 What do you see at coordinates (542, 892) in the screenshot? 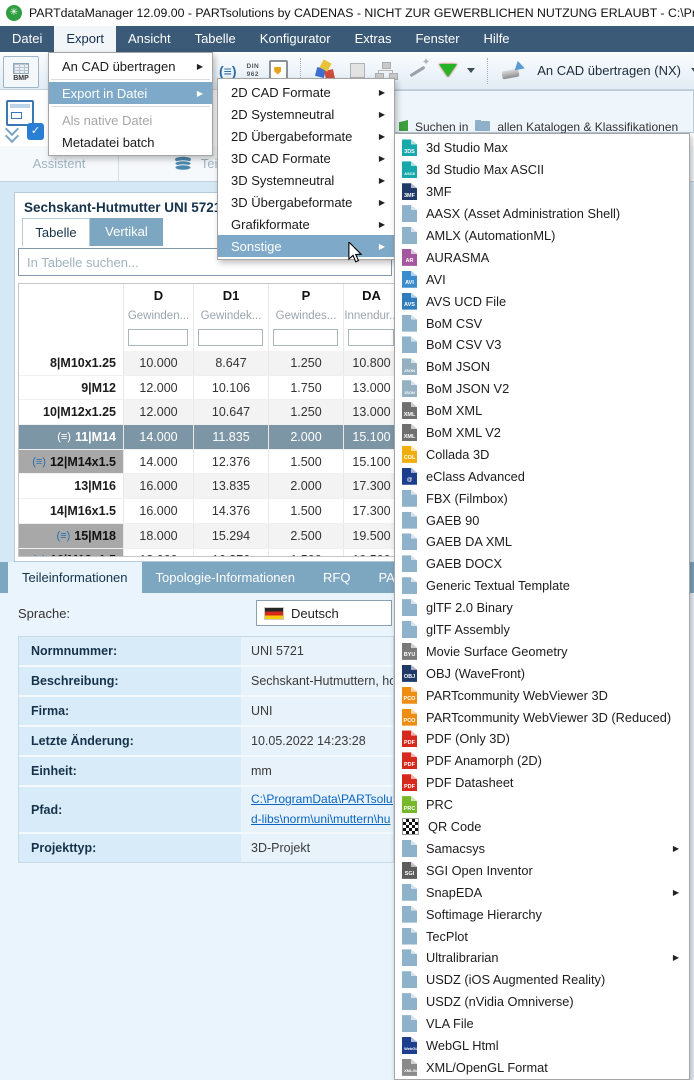
I see `format-menu-item: SnapEDA ▶` at bounding box center [542, 892].